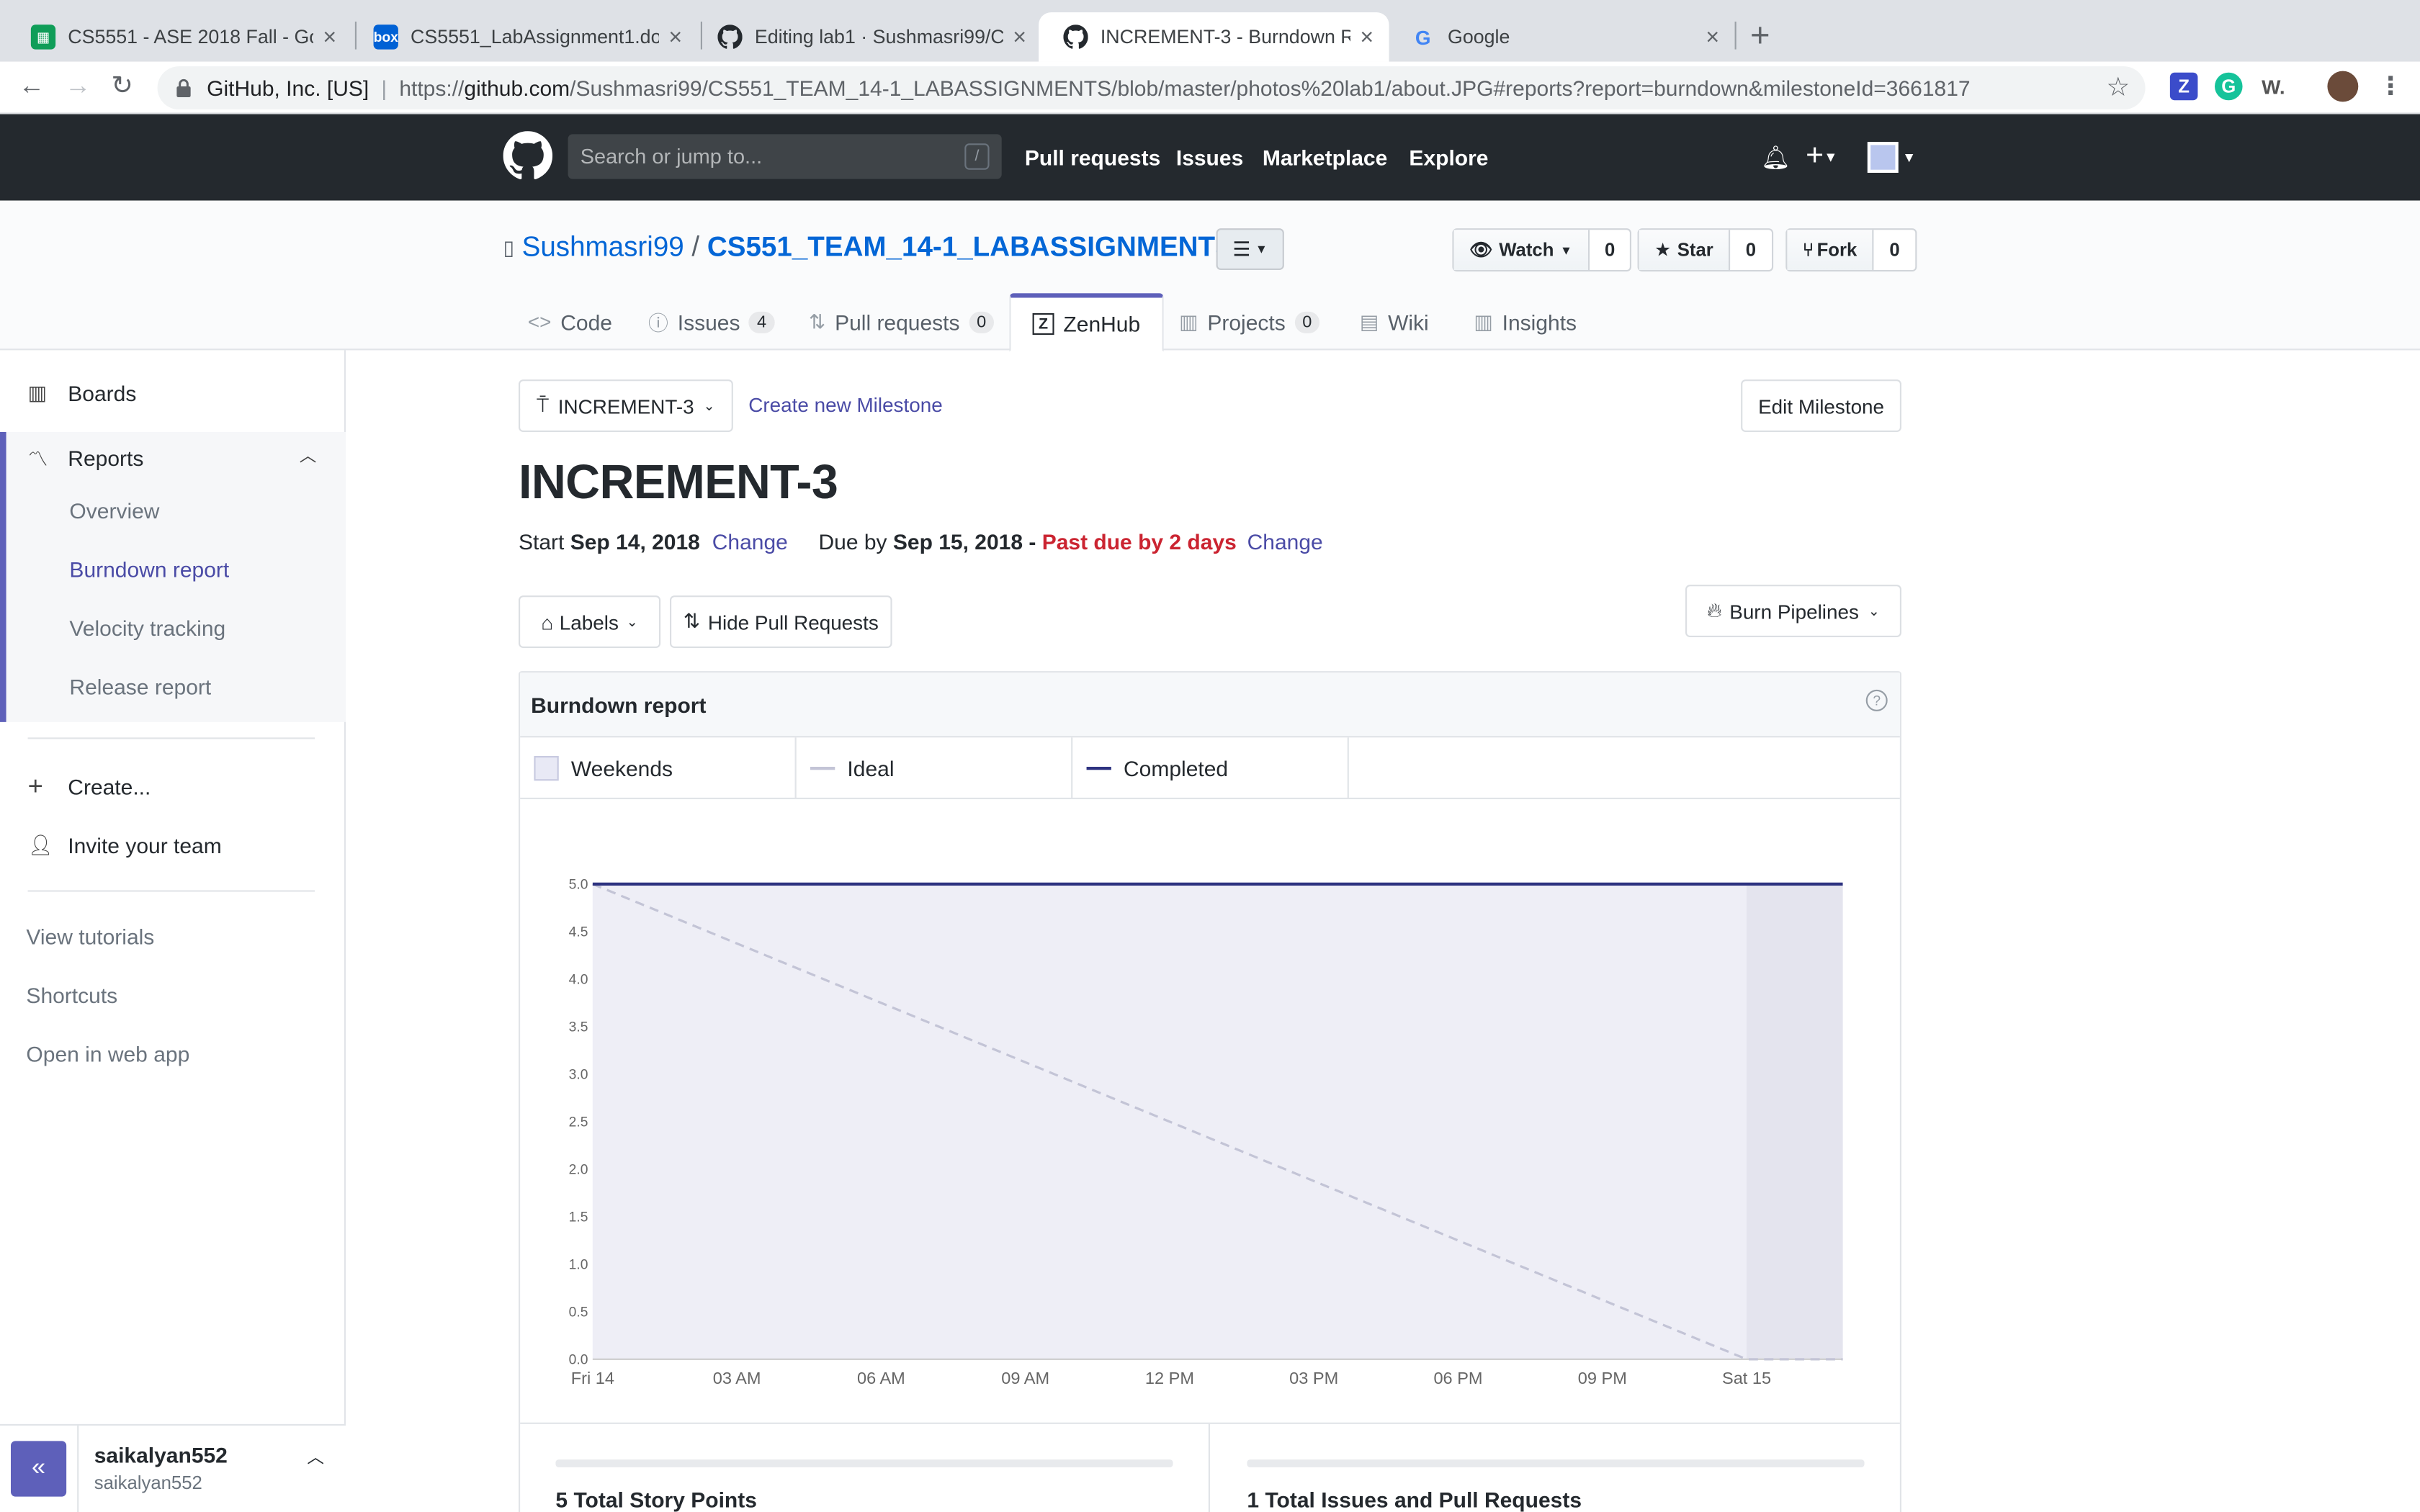 The image size is (2420, 1512). What do you see at coordinates (78, 86) in the screenshot?
I see `forward-icon: →` at bounding box center [78, 86].